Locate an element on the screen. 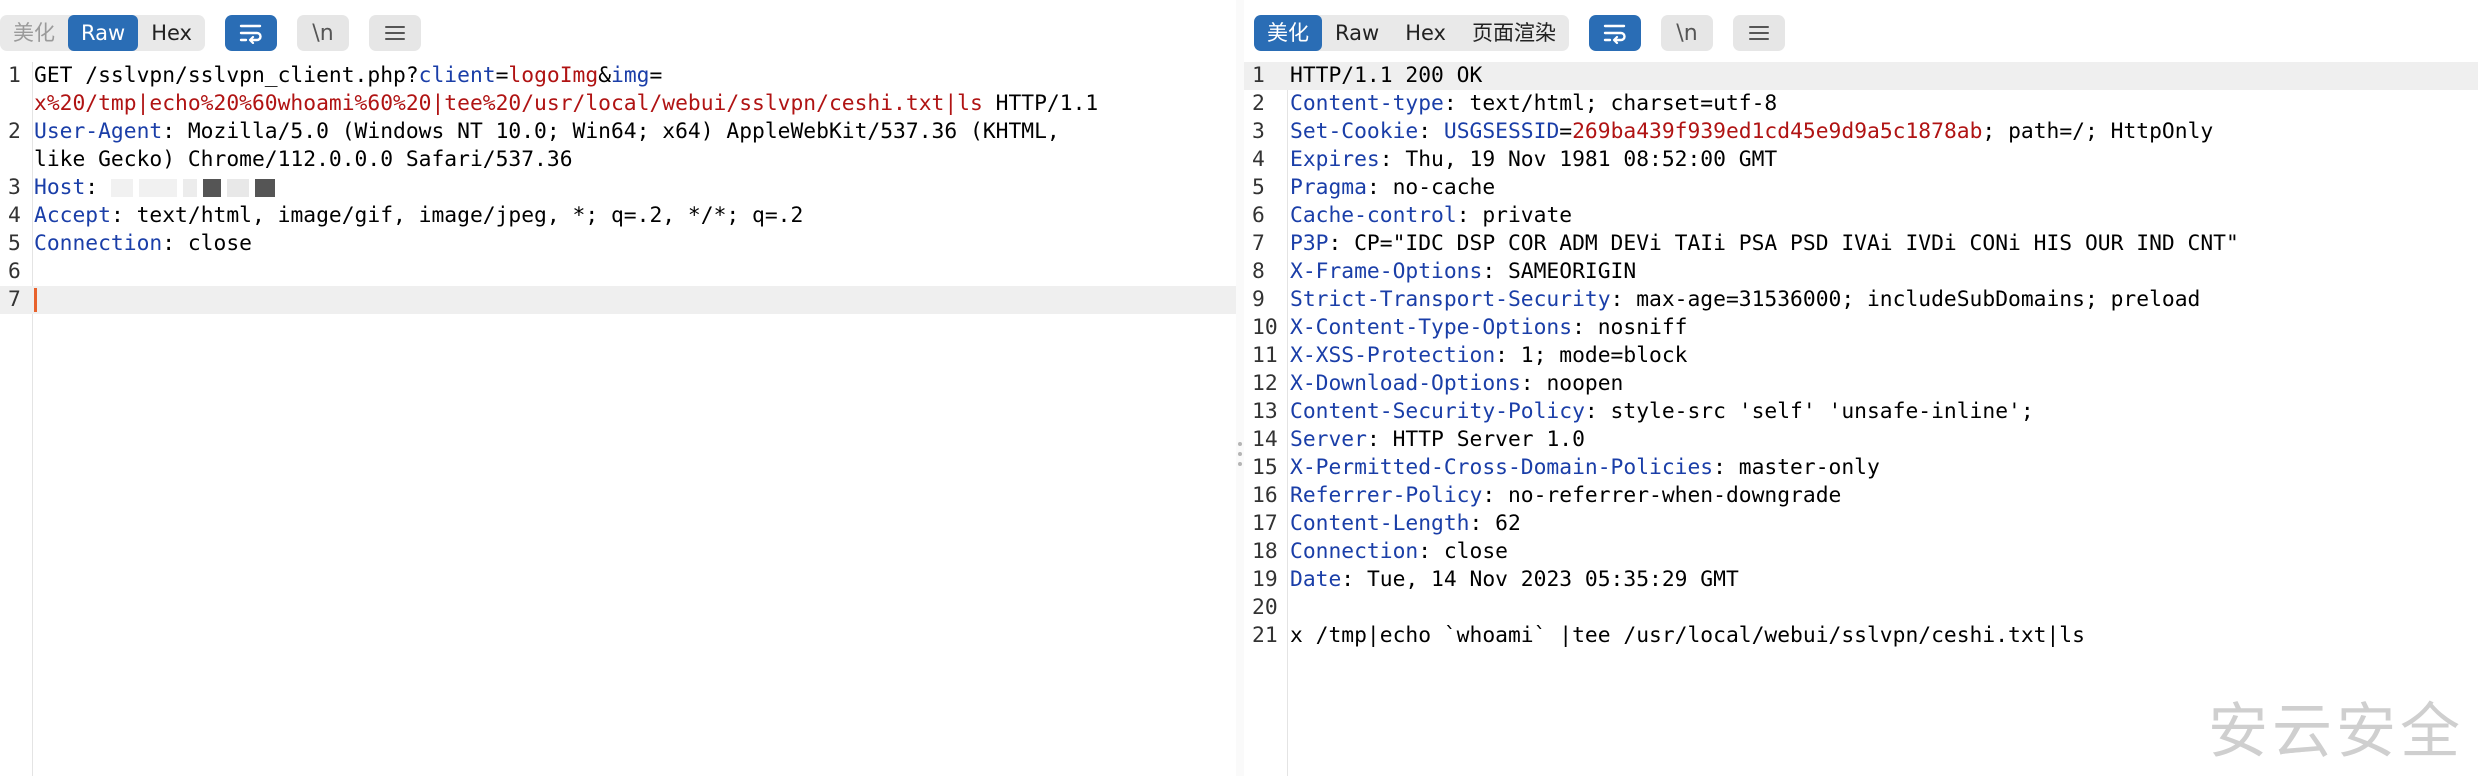  line-content: Cache-control: private is located at coordinates (1884, 216).